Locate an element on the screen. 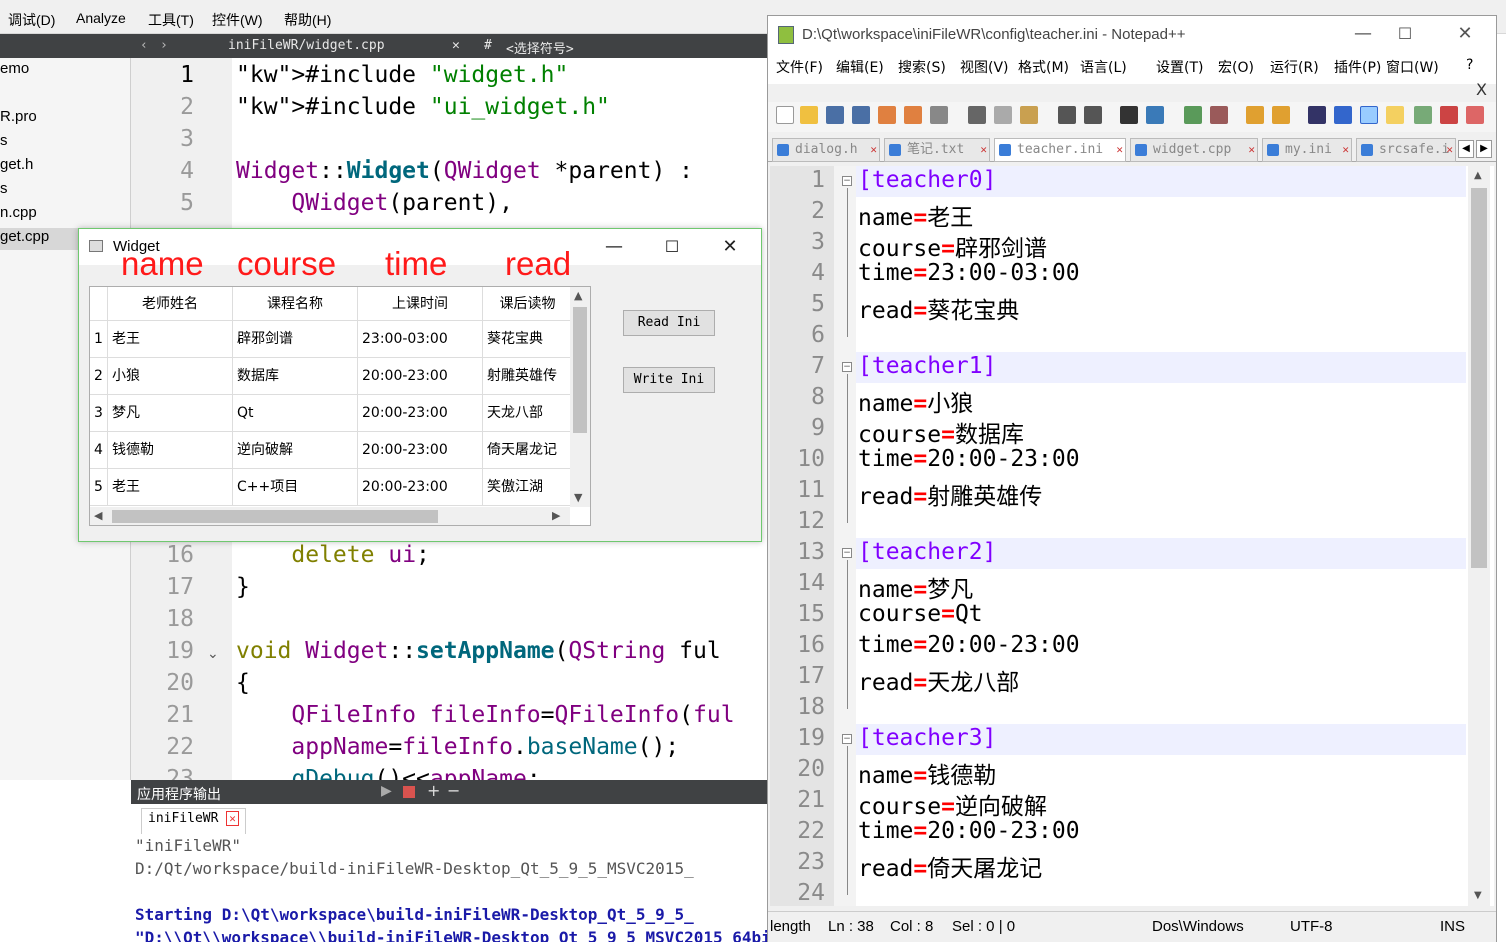 The height and width of the screenshot is (942, 1506). file-tab: dialog.h ✕ is located at coordinates (826, 150).